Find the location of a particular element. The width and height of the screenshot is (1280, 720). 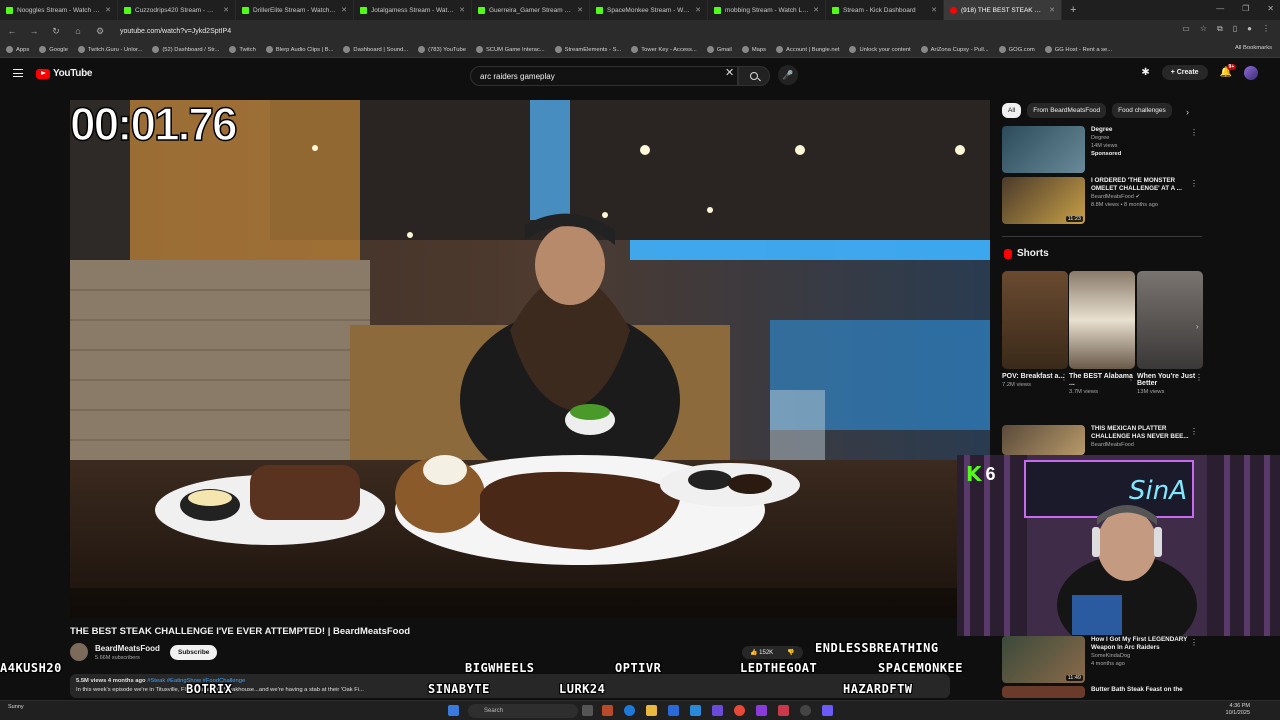

voice-search-icon: 🎤 is located at coordinates (788, 75).